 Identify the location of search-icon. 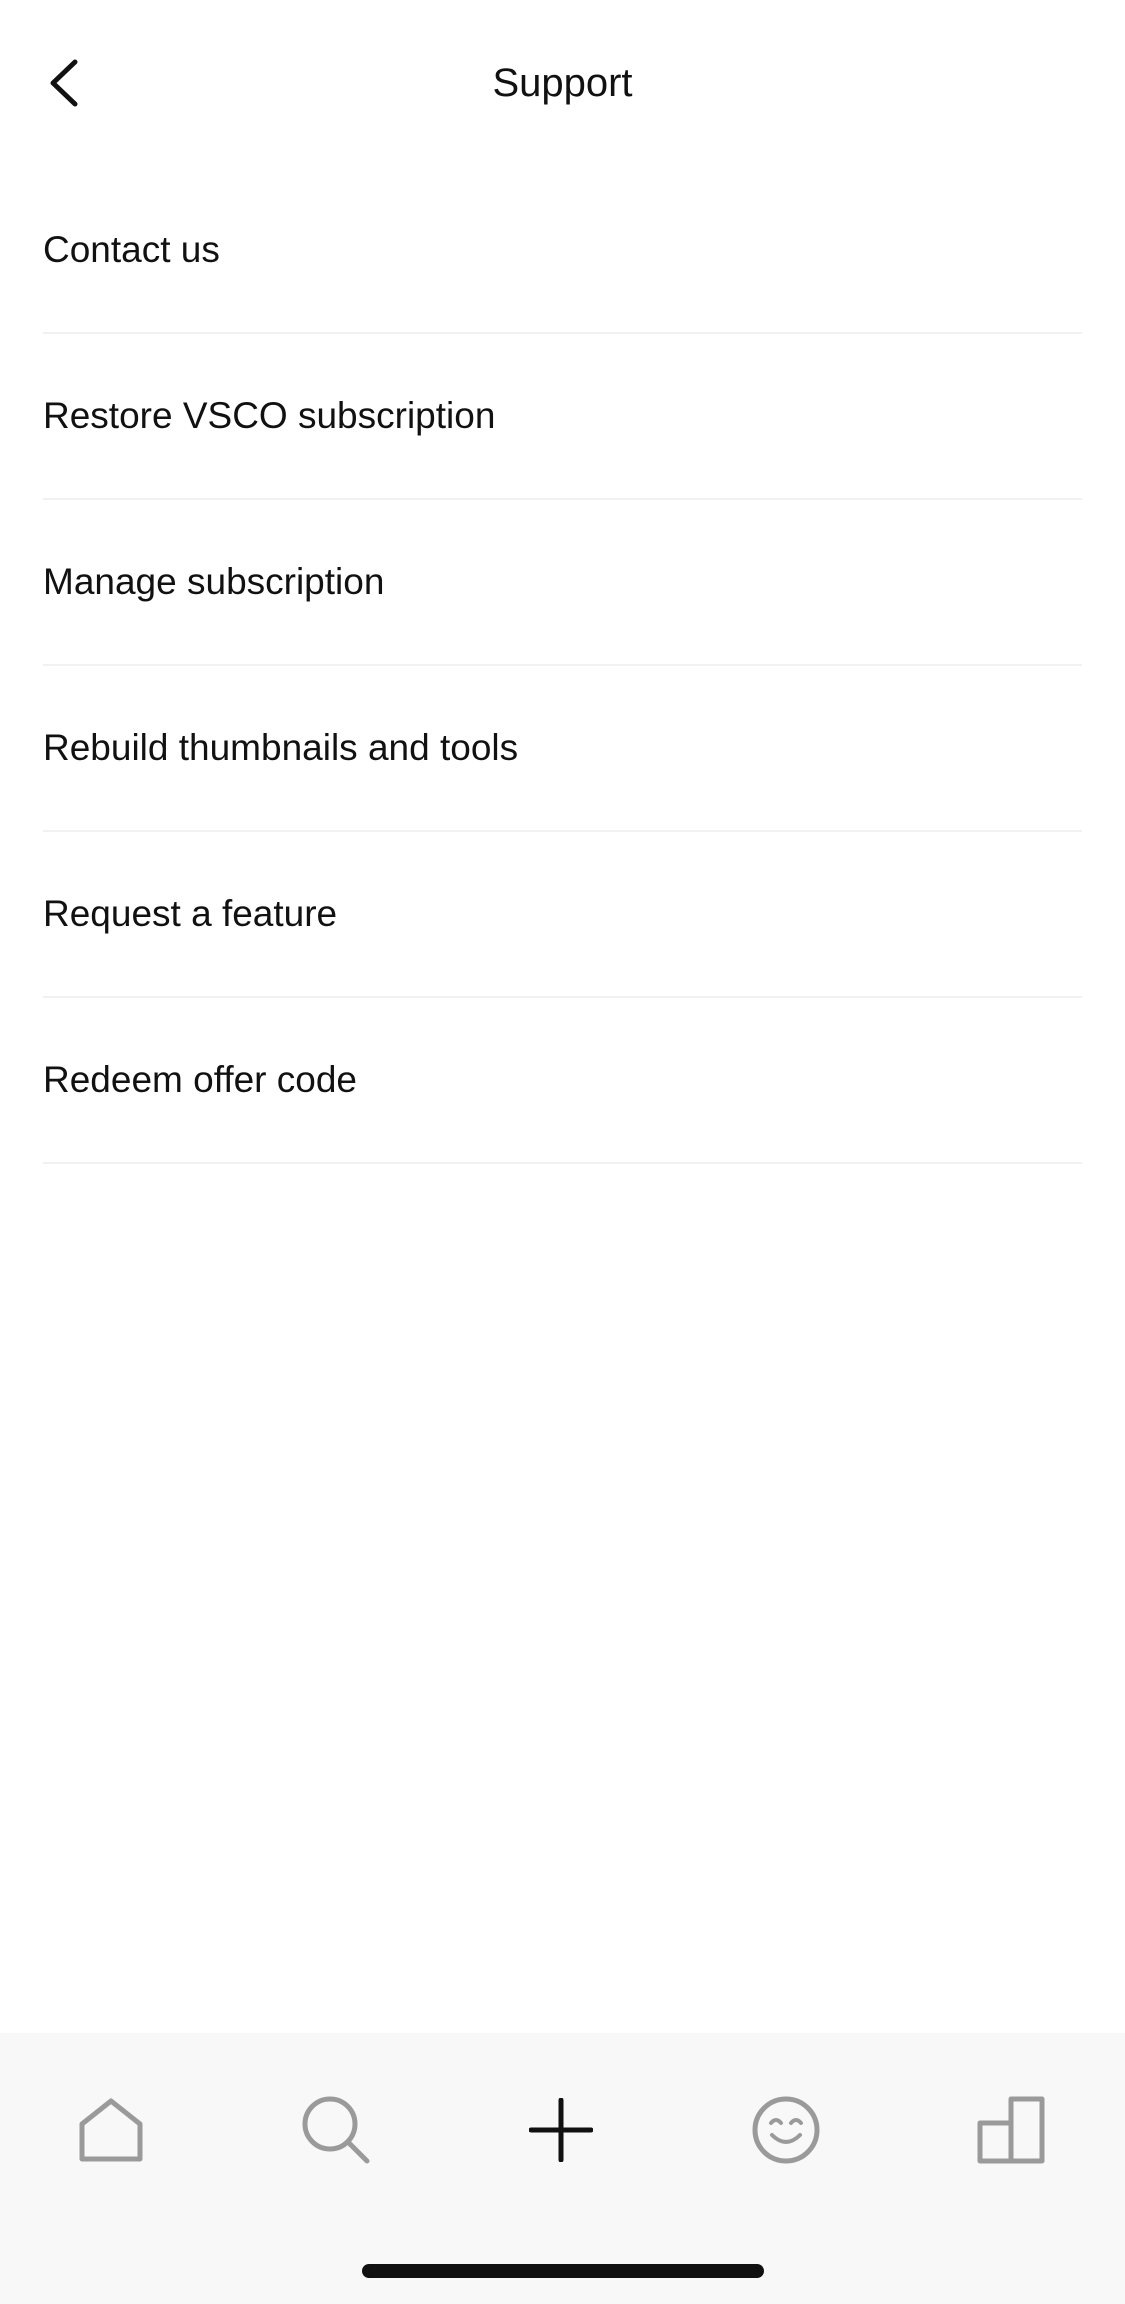
(336, 2130).